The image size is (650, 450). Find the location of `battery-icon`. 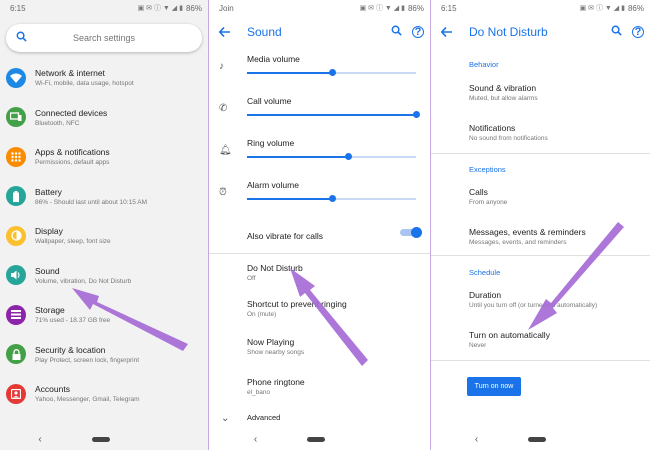

battery-icon is located at coordinates (16, 196).